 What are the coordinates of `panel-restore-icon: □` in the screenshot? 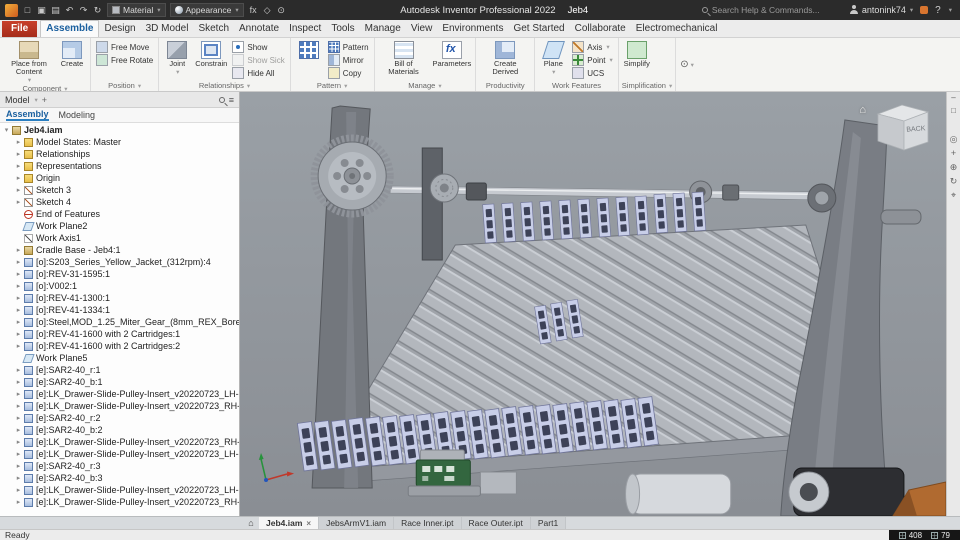 It's located at (953, 111).